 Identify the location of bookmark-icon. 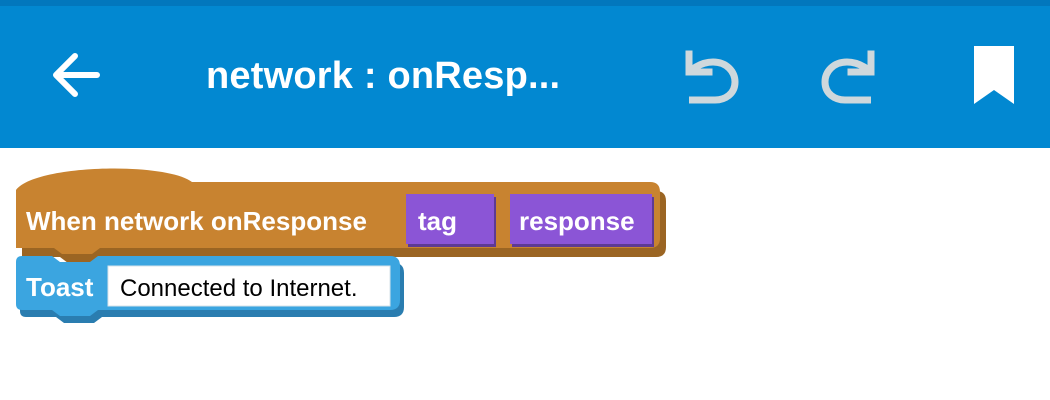
(994, 75).